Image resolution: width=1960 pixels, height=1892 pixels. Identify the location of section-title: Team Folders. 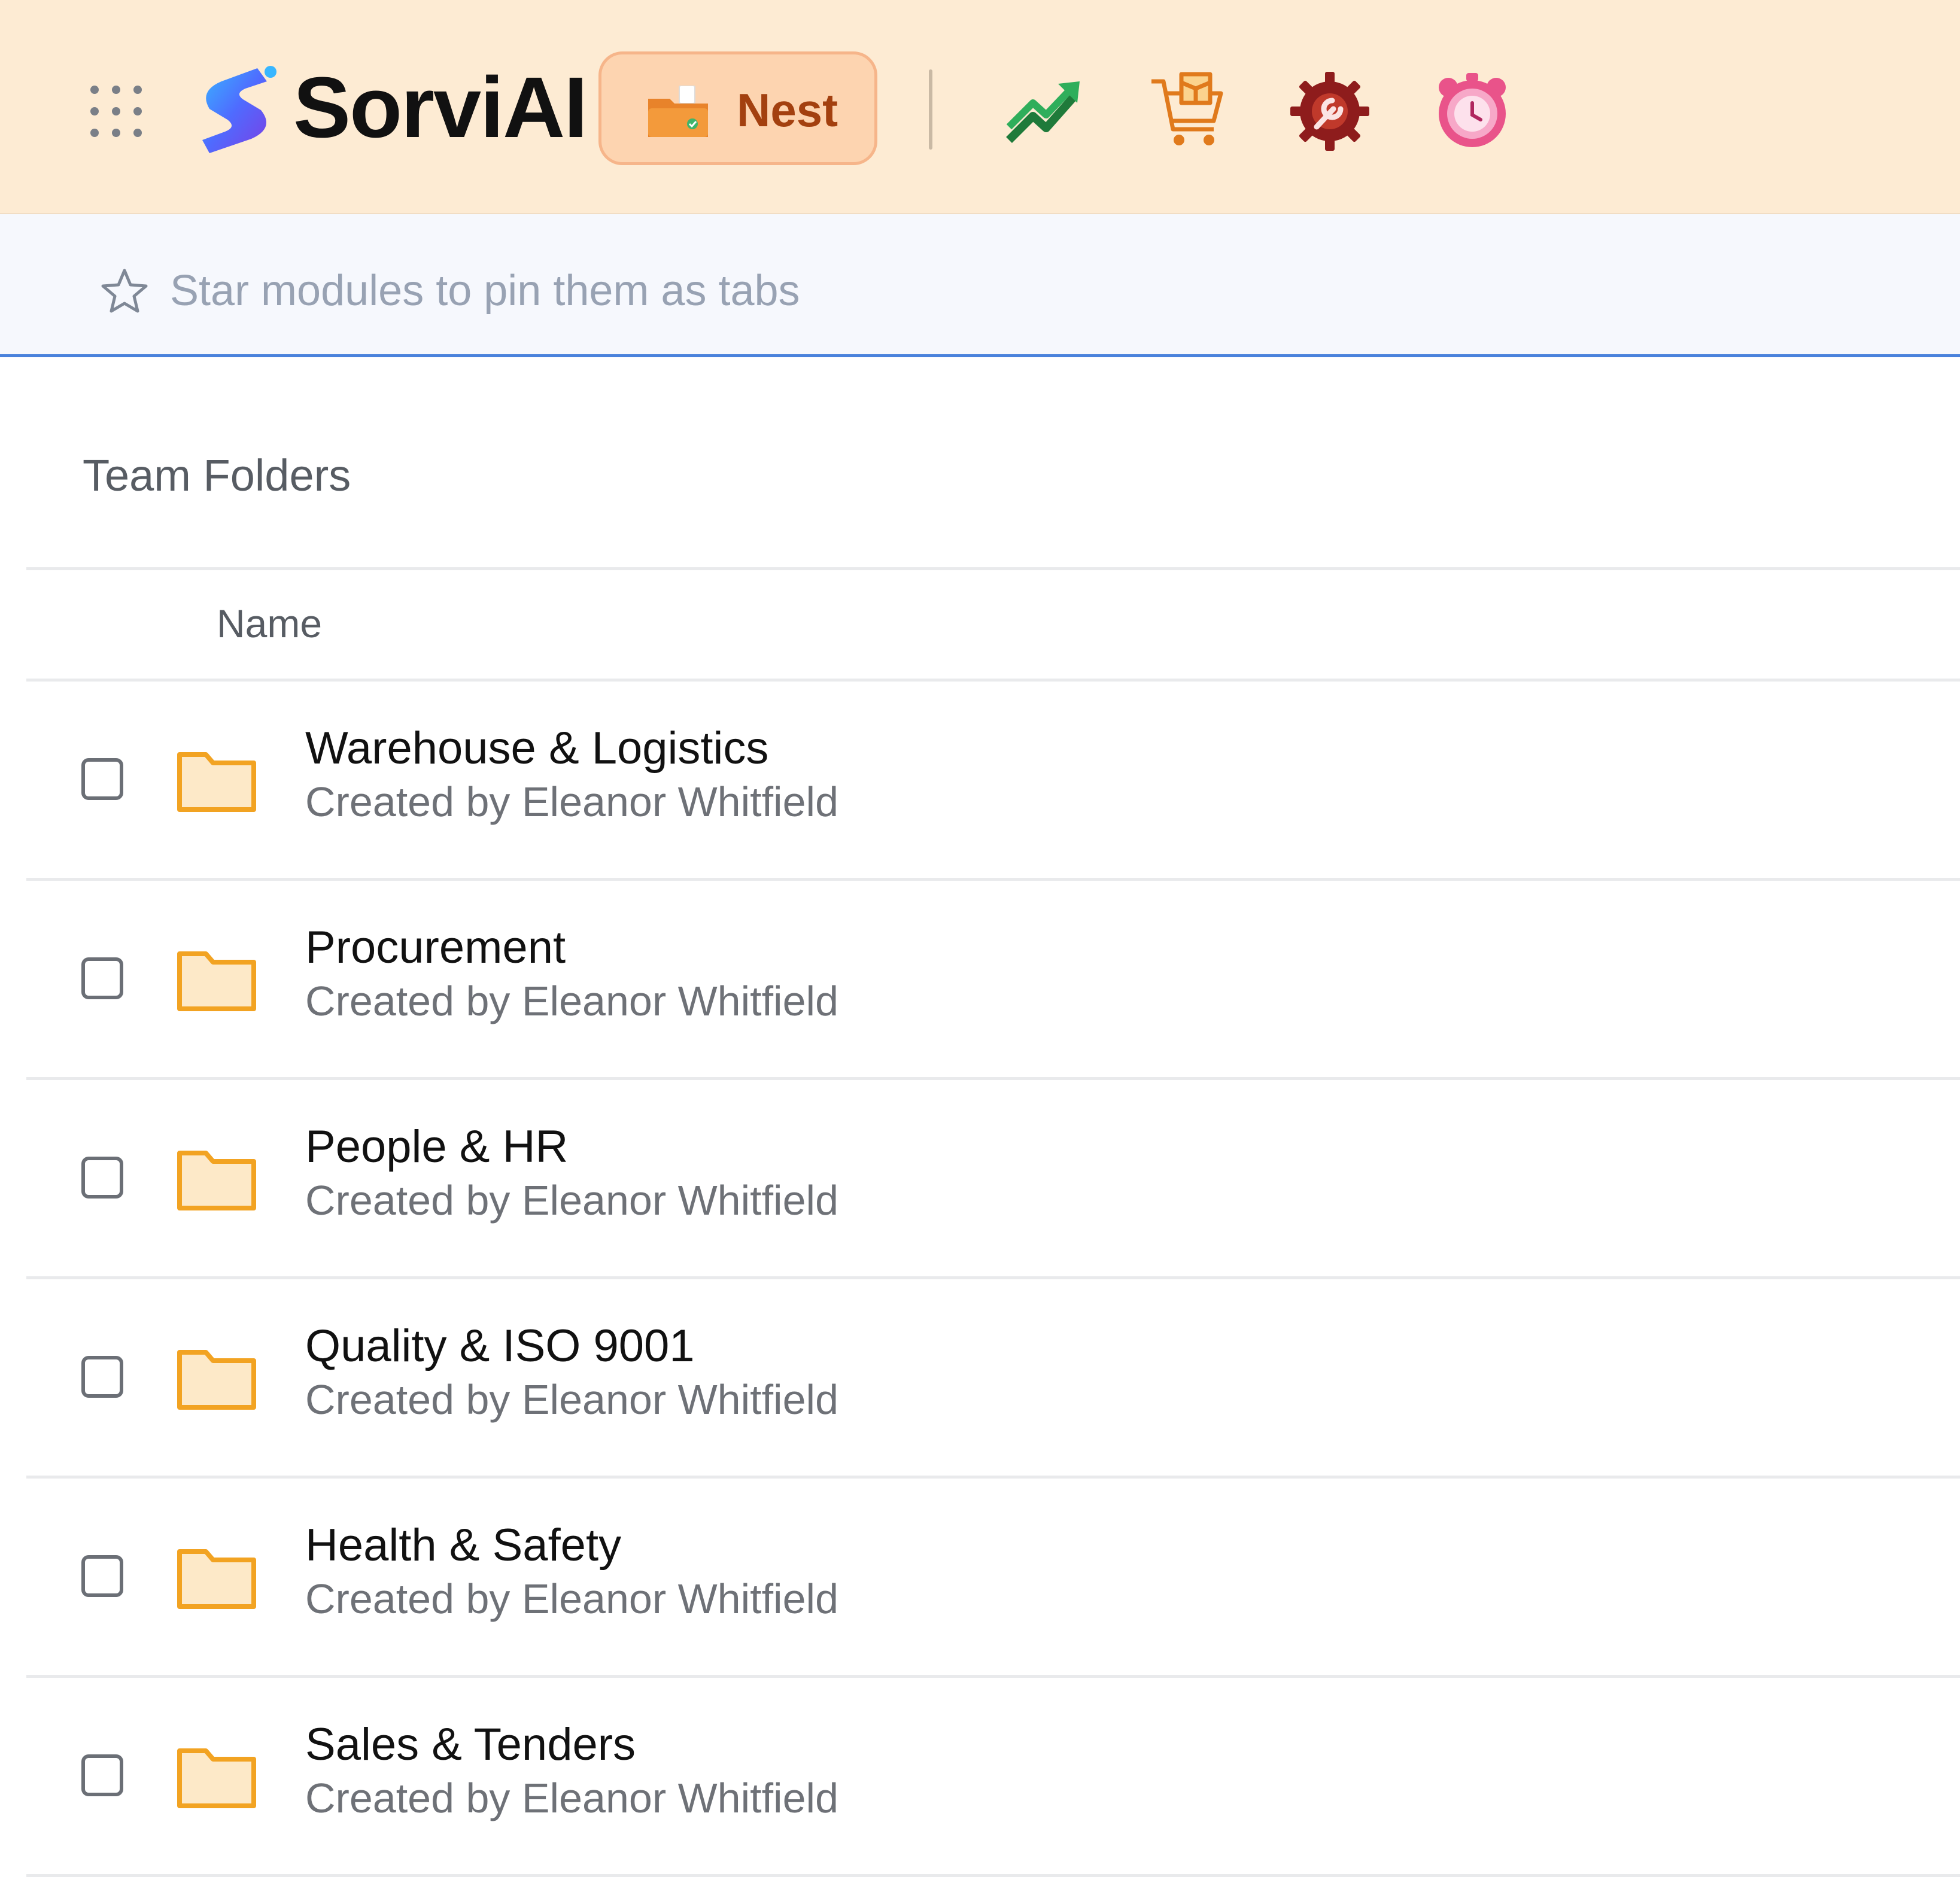
(217, 475).